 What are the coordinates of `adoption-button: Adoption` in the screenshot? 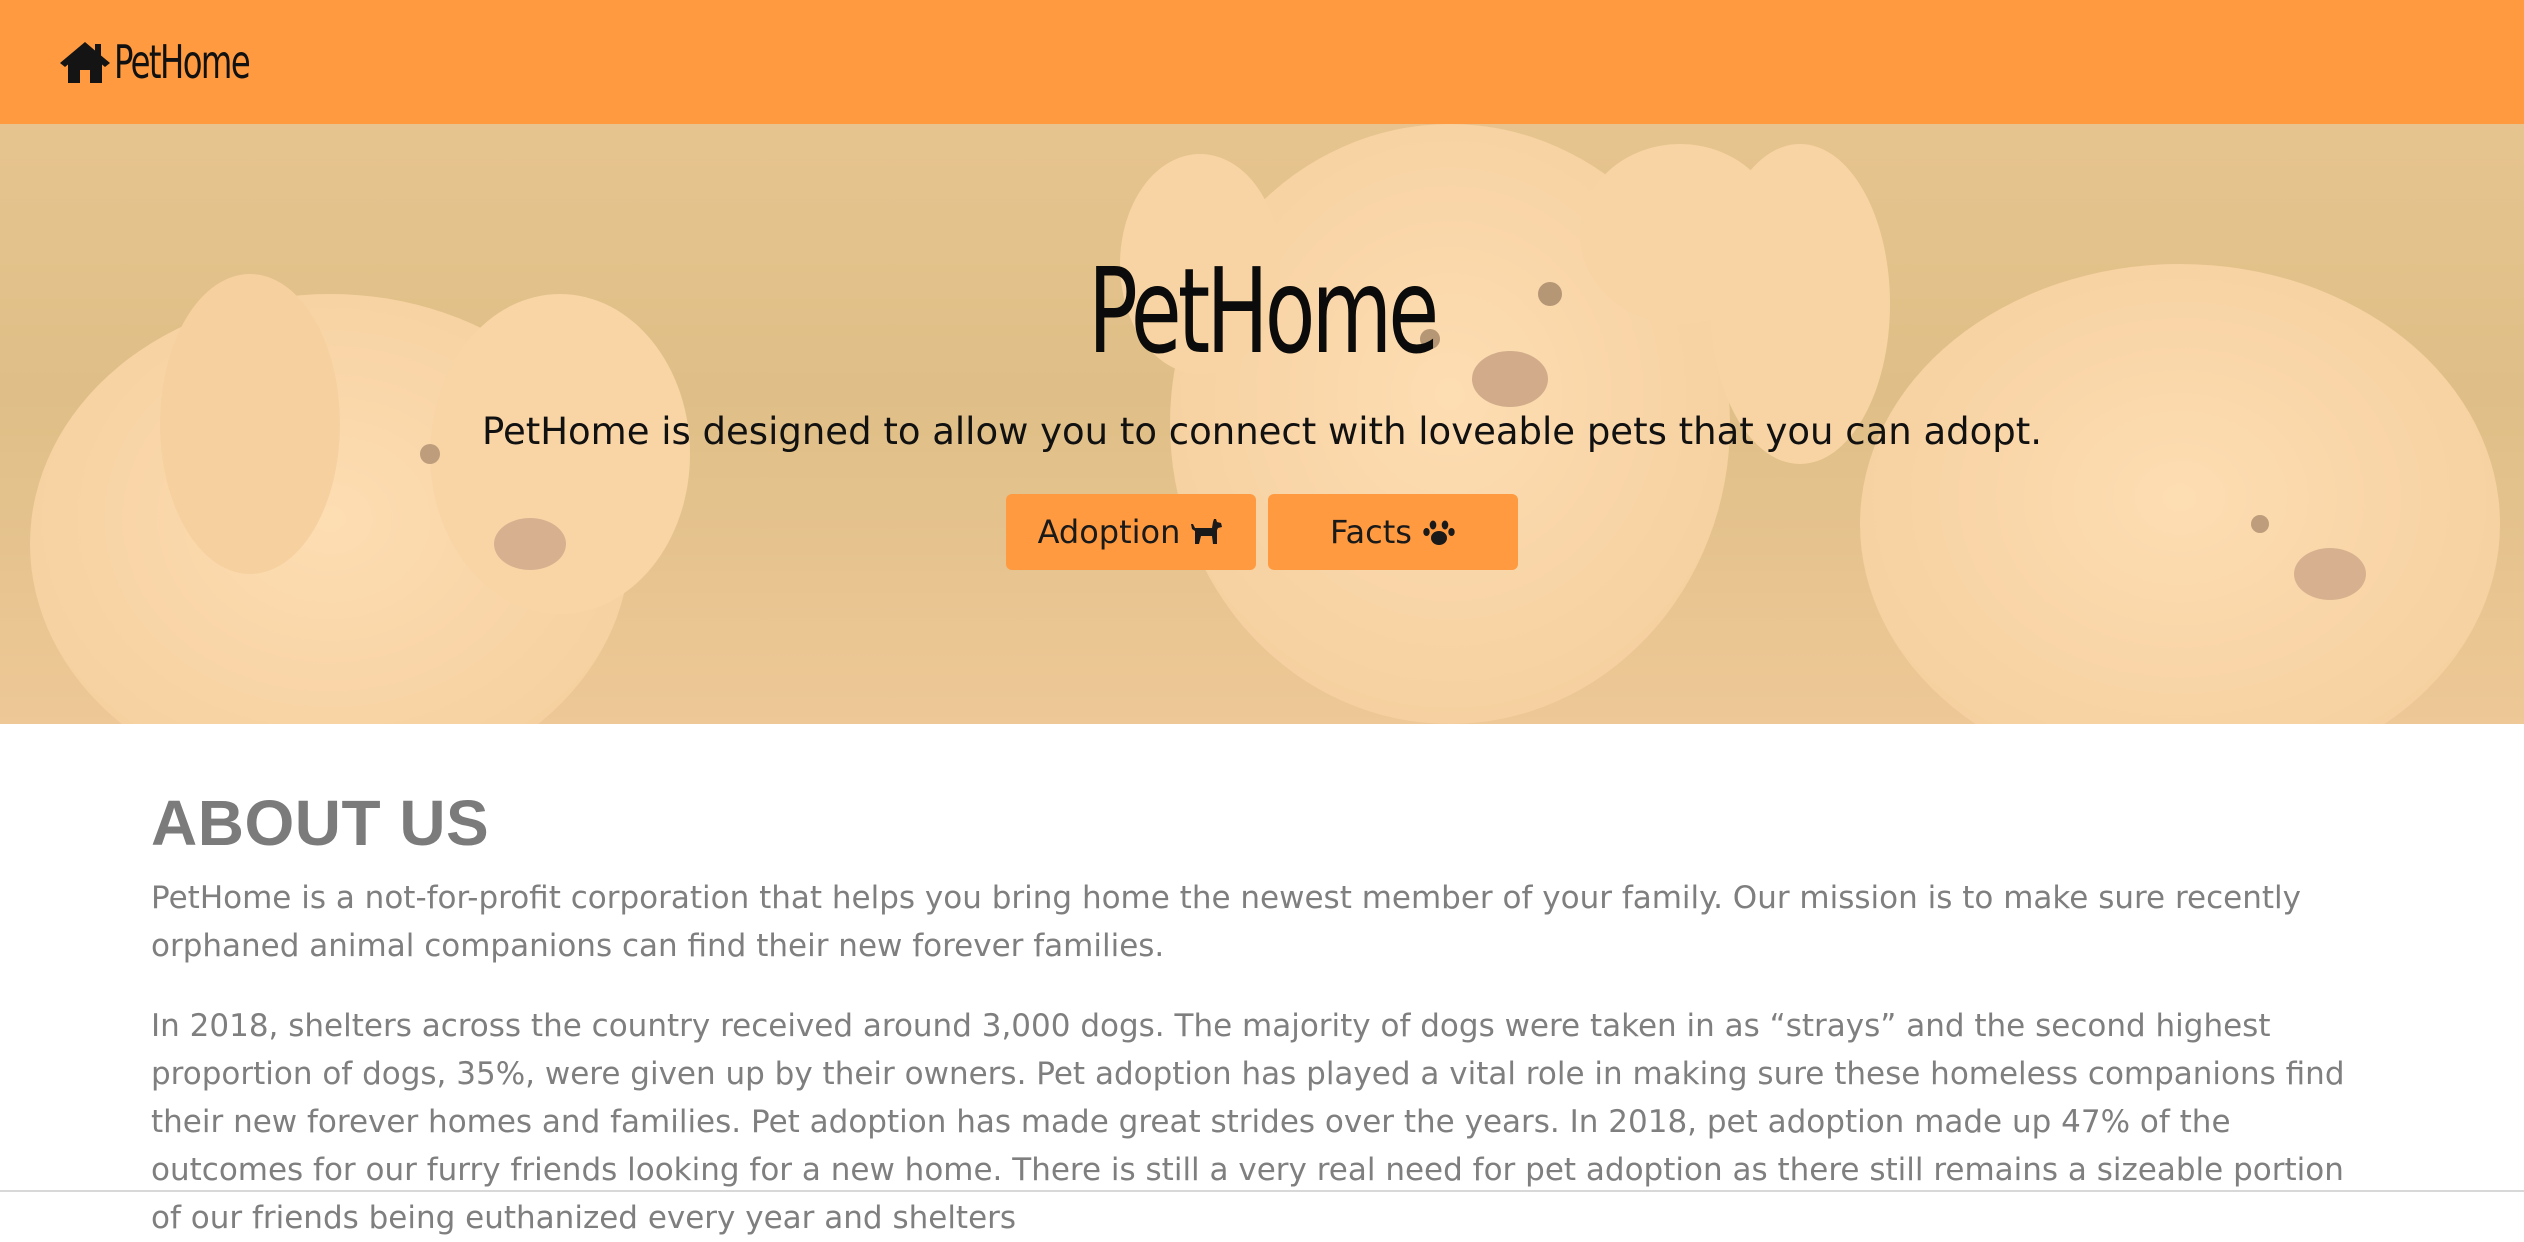 It's located at (1131, 532).